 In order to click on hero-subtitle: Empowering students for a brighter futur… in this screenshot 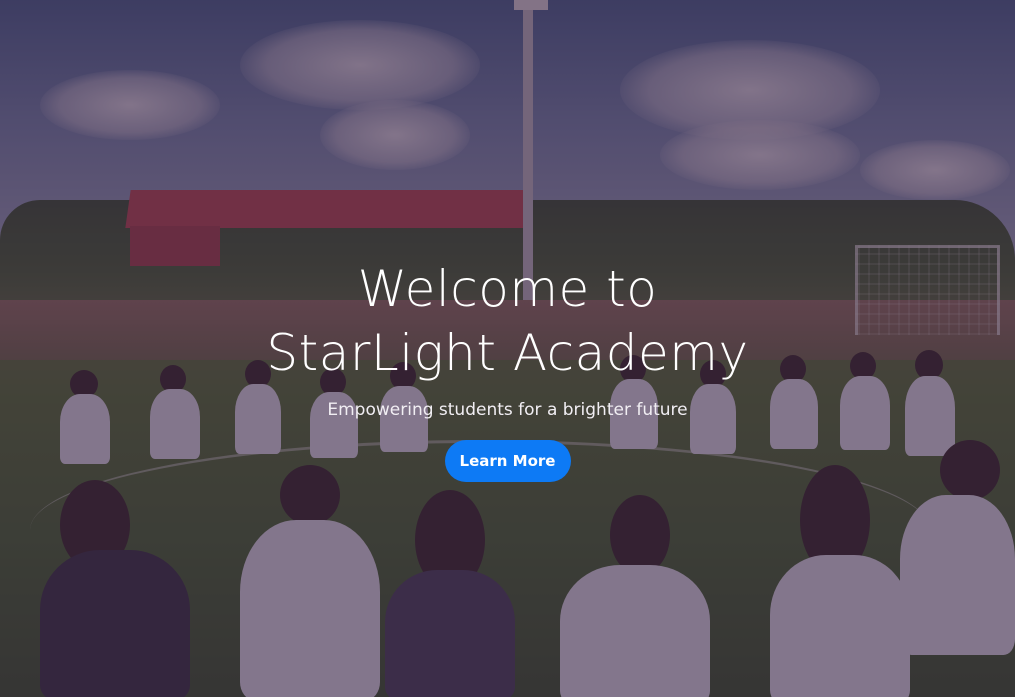, I will do `click(507, 410)`.